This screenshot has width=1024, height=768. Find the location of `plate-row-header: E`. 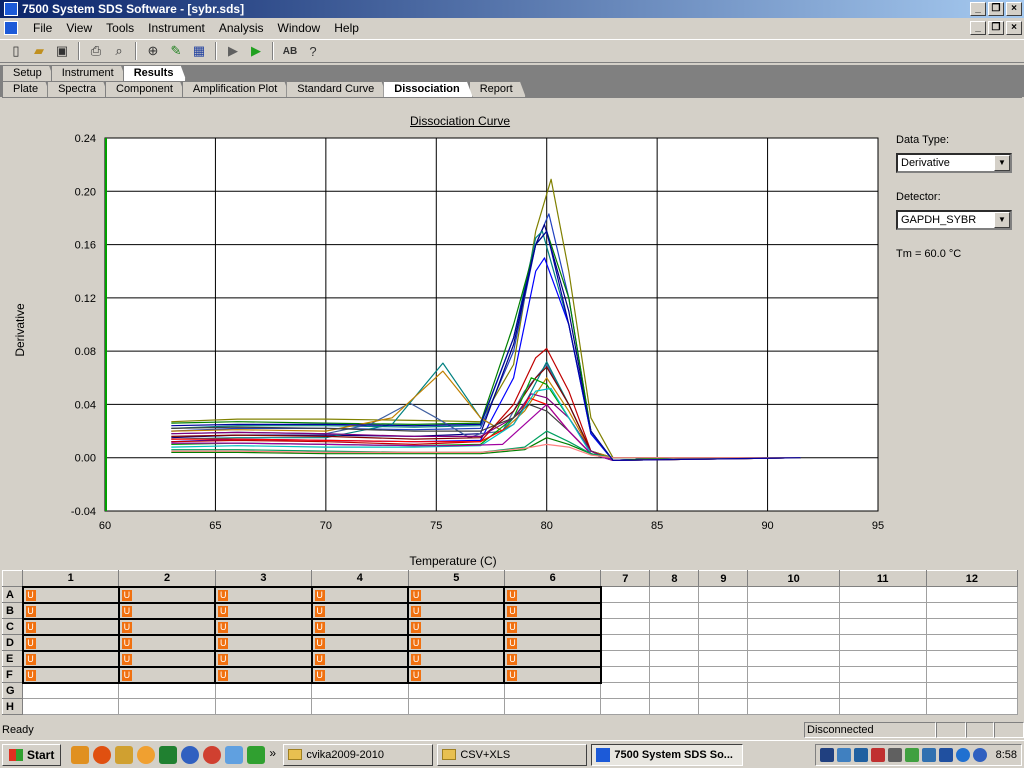

plate-row-header: E is located at coordinates (12, 658).